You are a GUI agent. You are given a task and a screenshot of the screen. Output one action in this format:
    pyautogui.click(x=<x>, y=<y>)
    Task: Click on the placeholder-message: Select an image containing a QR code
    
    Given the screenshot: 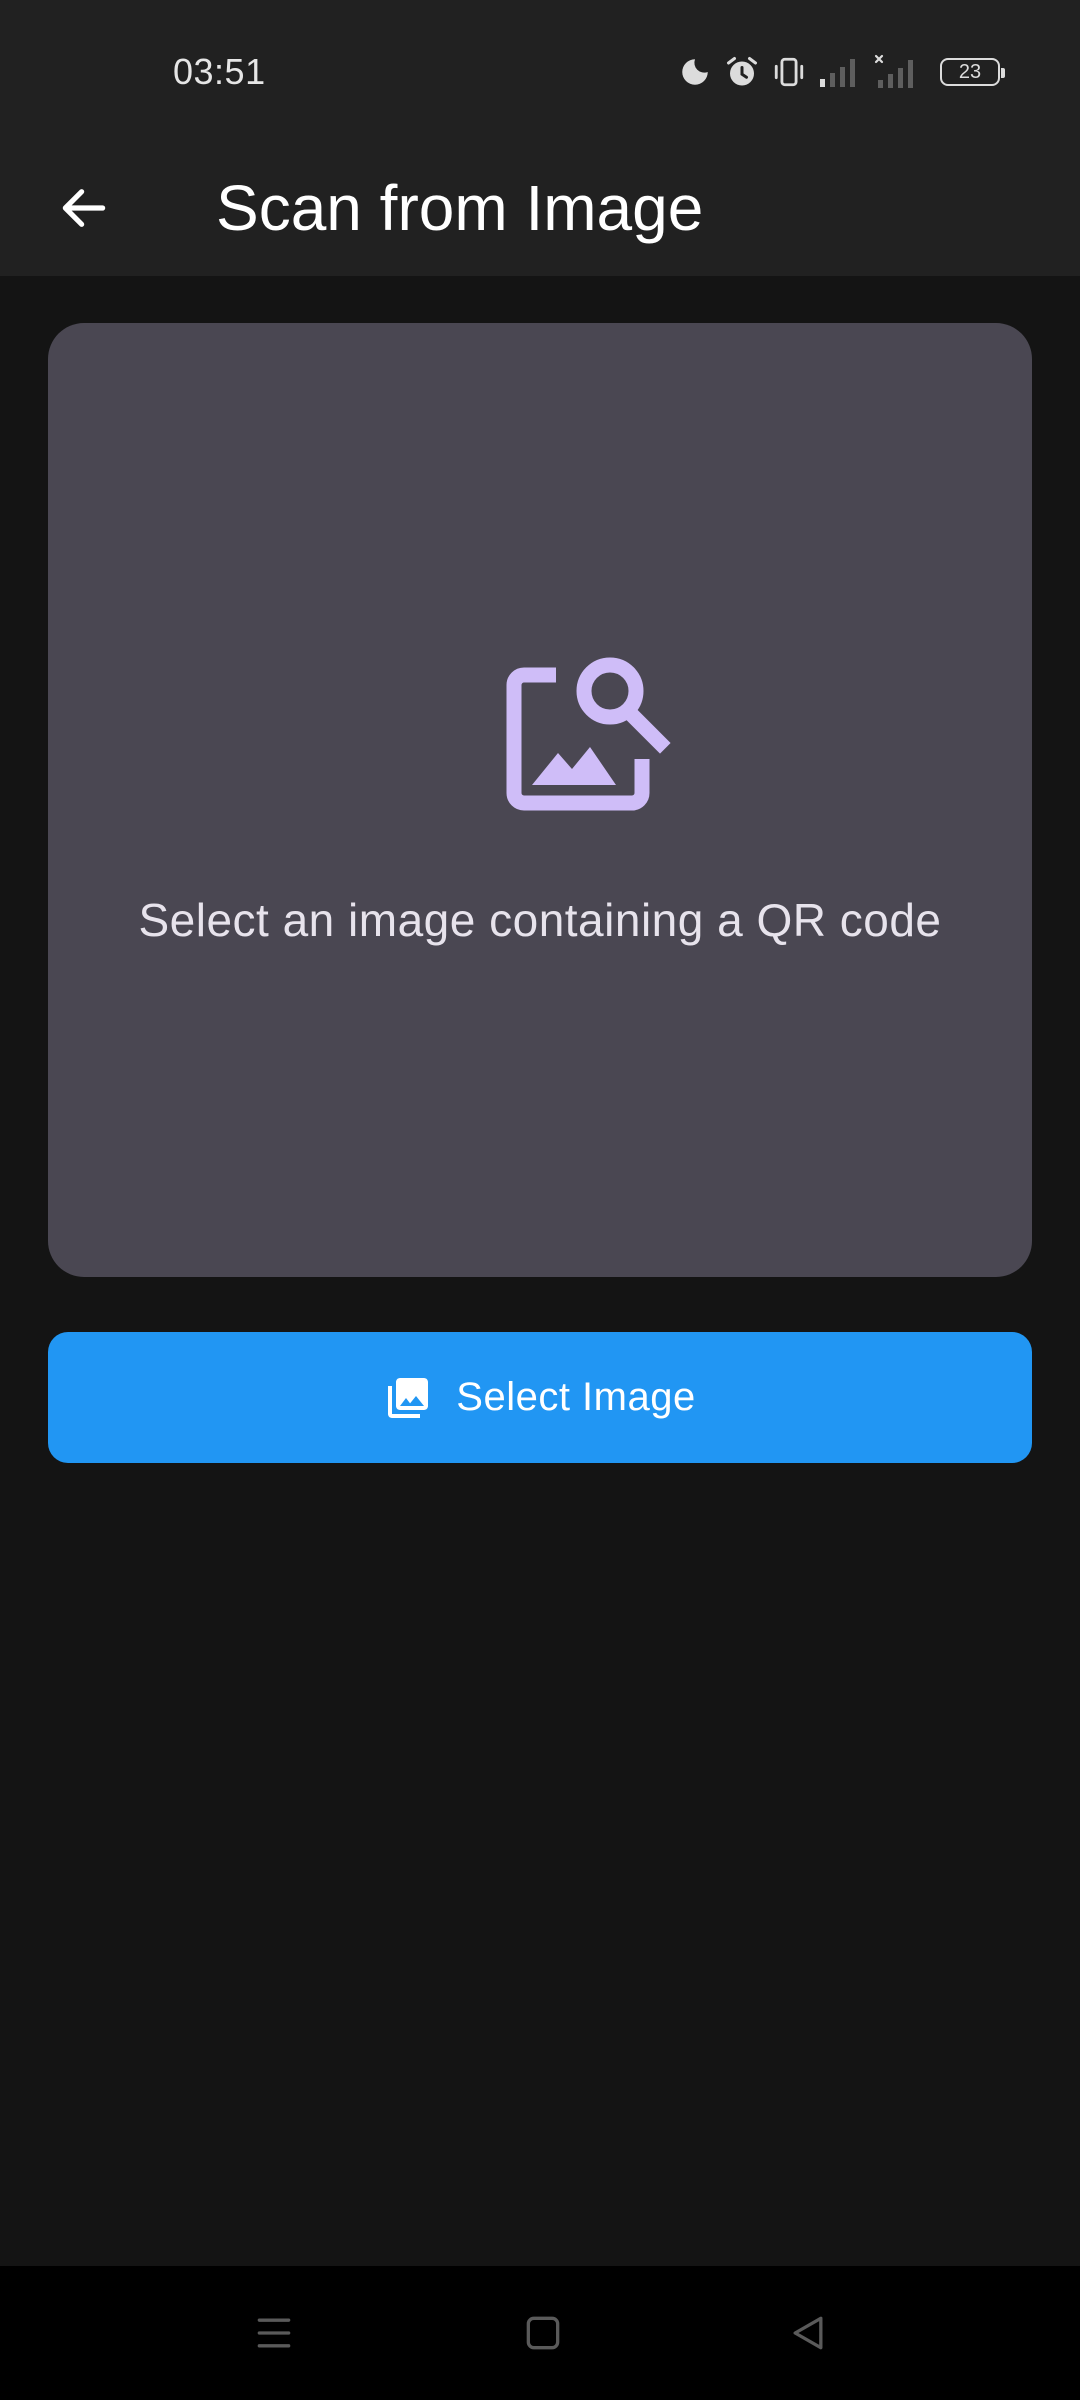 What is the action you would take?
    pyautogui.click(x=540, y=920)
    